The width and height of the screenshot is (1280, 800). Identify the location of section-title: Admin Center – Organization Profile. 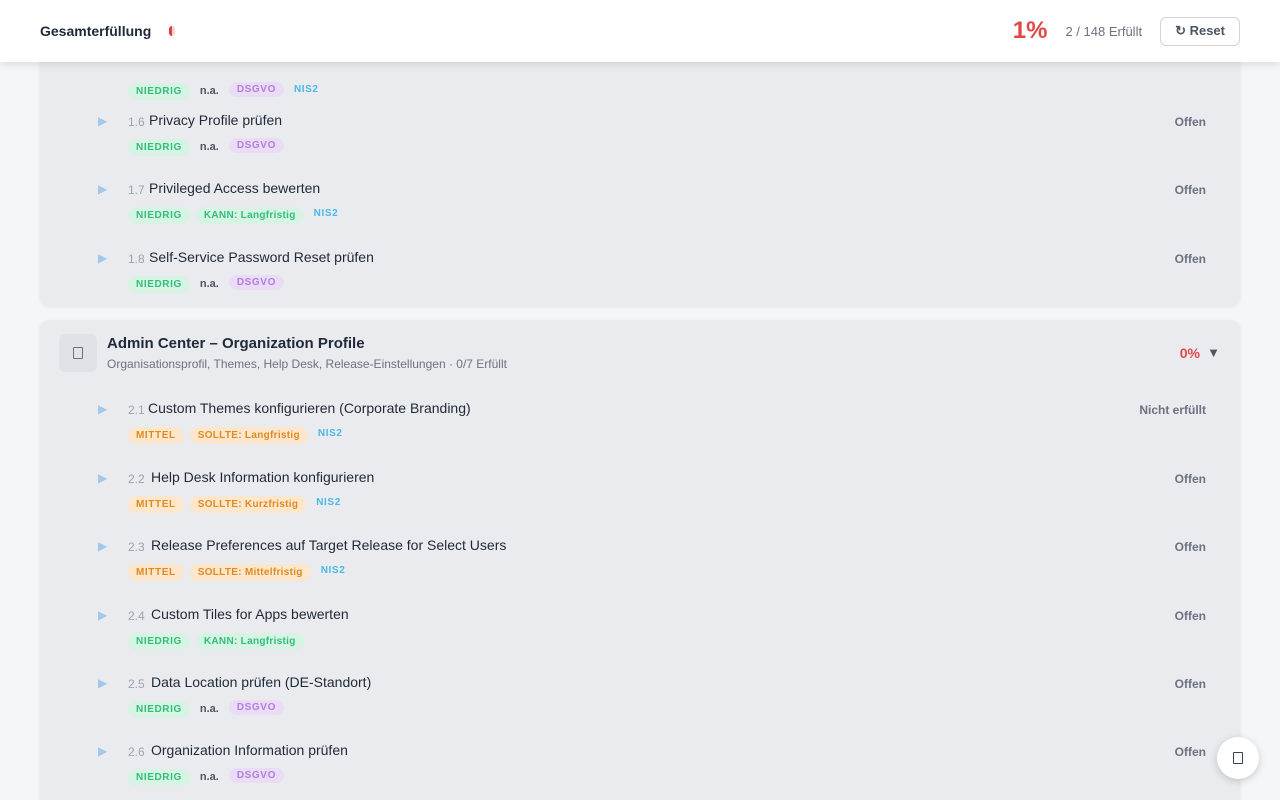
(236, 343).